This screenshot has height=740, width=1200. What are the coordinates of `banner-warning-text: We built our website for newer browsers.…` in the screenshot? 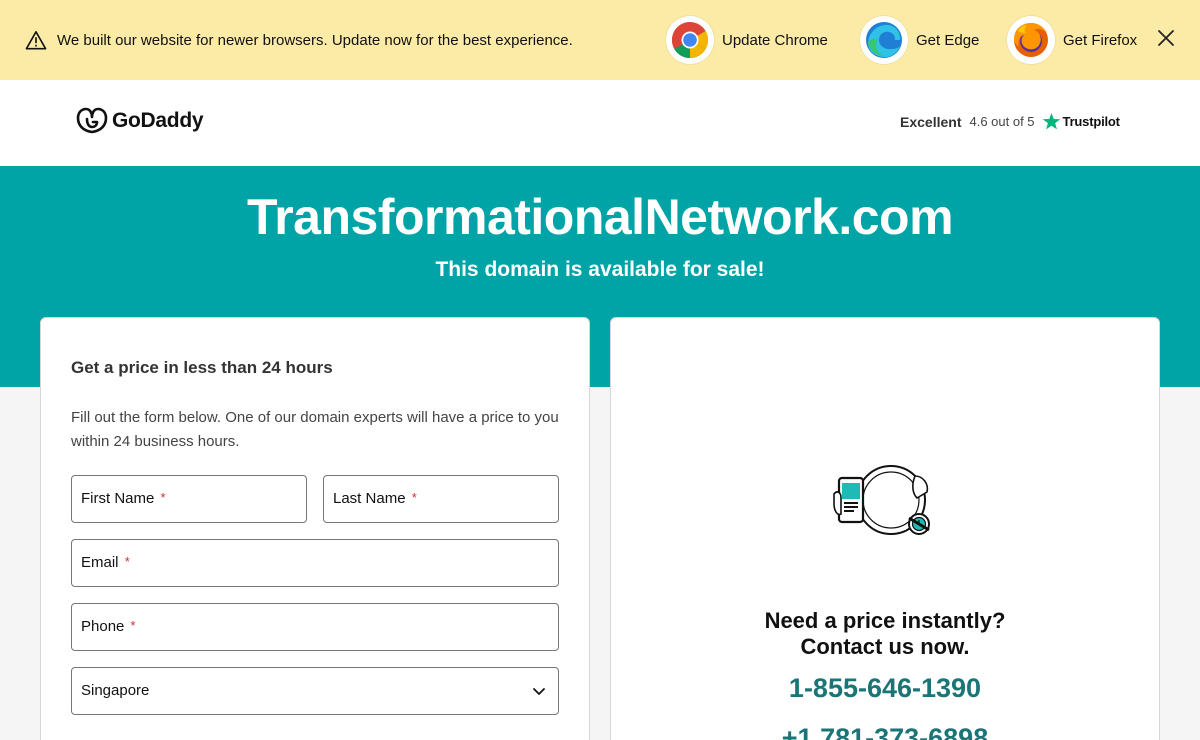 It's located at (315, 40).